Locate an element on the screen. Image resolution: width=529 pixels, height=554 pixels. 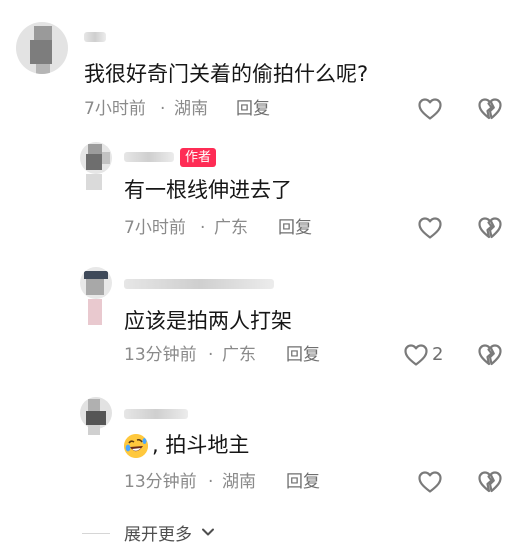
expand-more-button: 展开更多 is located at coordinates (170, 535).